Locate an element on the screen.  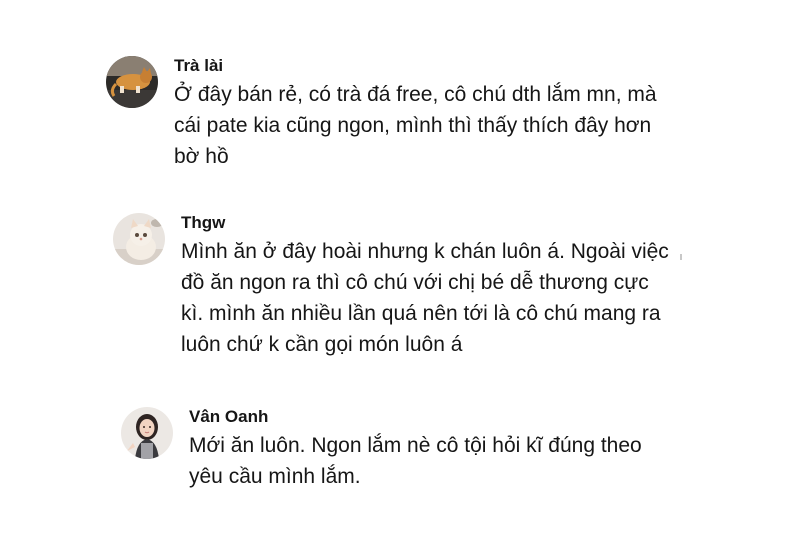
comment-author: Thgw is located at coordinates (425, 223).